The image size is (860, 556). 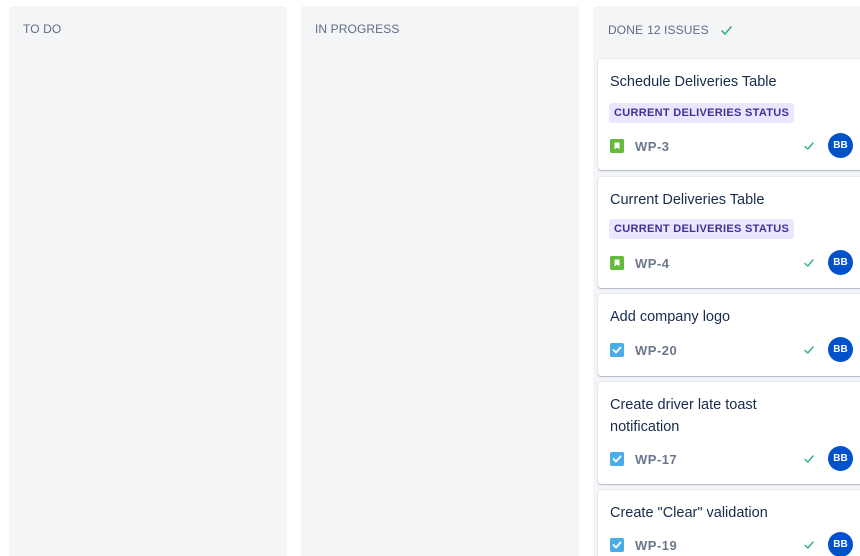 What do you see at coordinates (678, 30) in the screenshot?
I see `issue-count: 12 ISSUES` at bounding box center [678, 30].